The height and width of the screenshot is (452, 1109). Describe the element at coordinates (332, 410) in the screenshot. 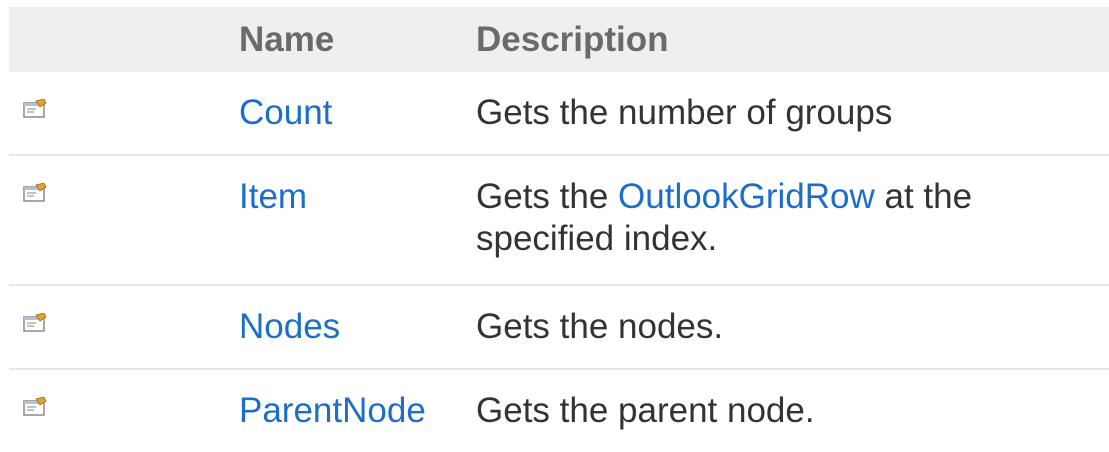

I see `member-link-parentnode: ParentNode` at that location.